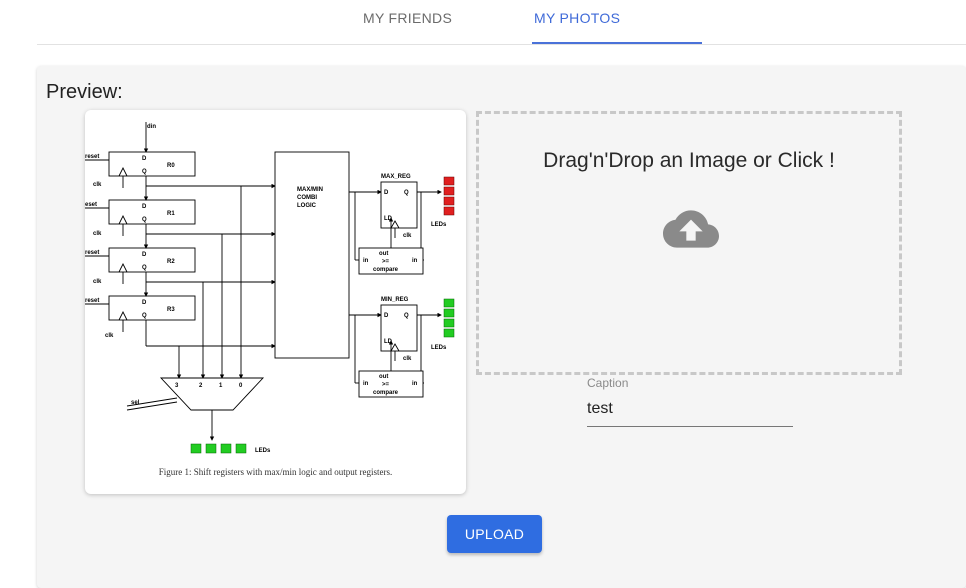 This screenshot has width=966, height=588. What do you see at coordinates (396, 177) in the screenshot?
I see `svg-text: MAX_REG` at bounding box center [396, 177].